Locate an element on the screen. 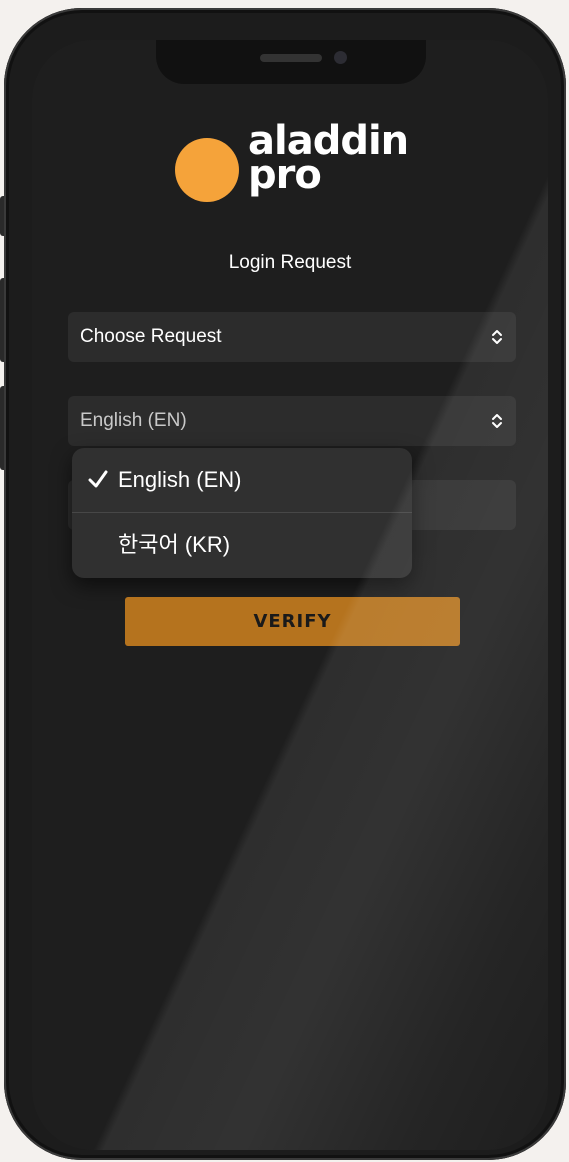  request-select-value: Choose Request is located at coordinates (151, 336).